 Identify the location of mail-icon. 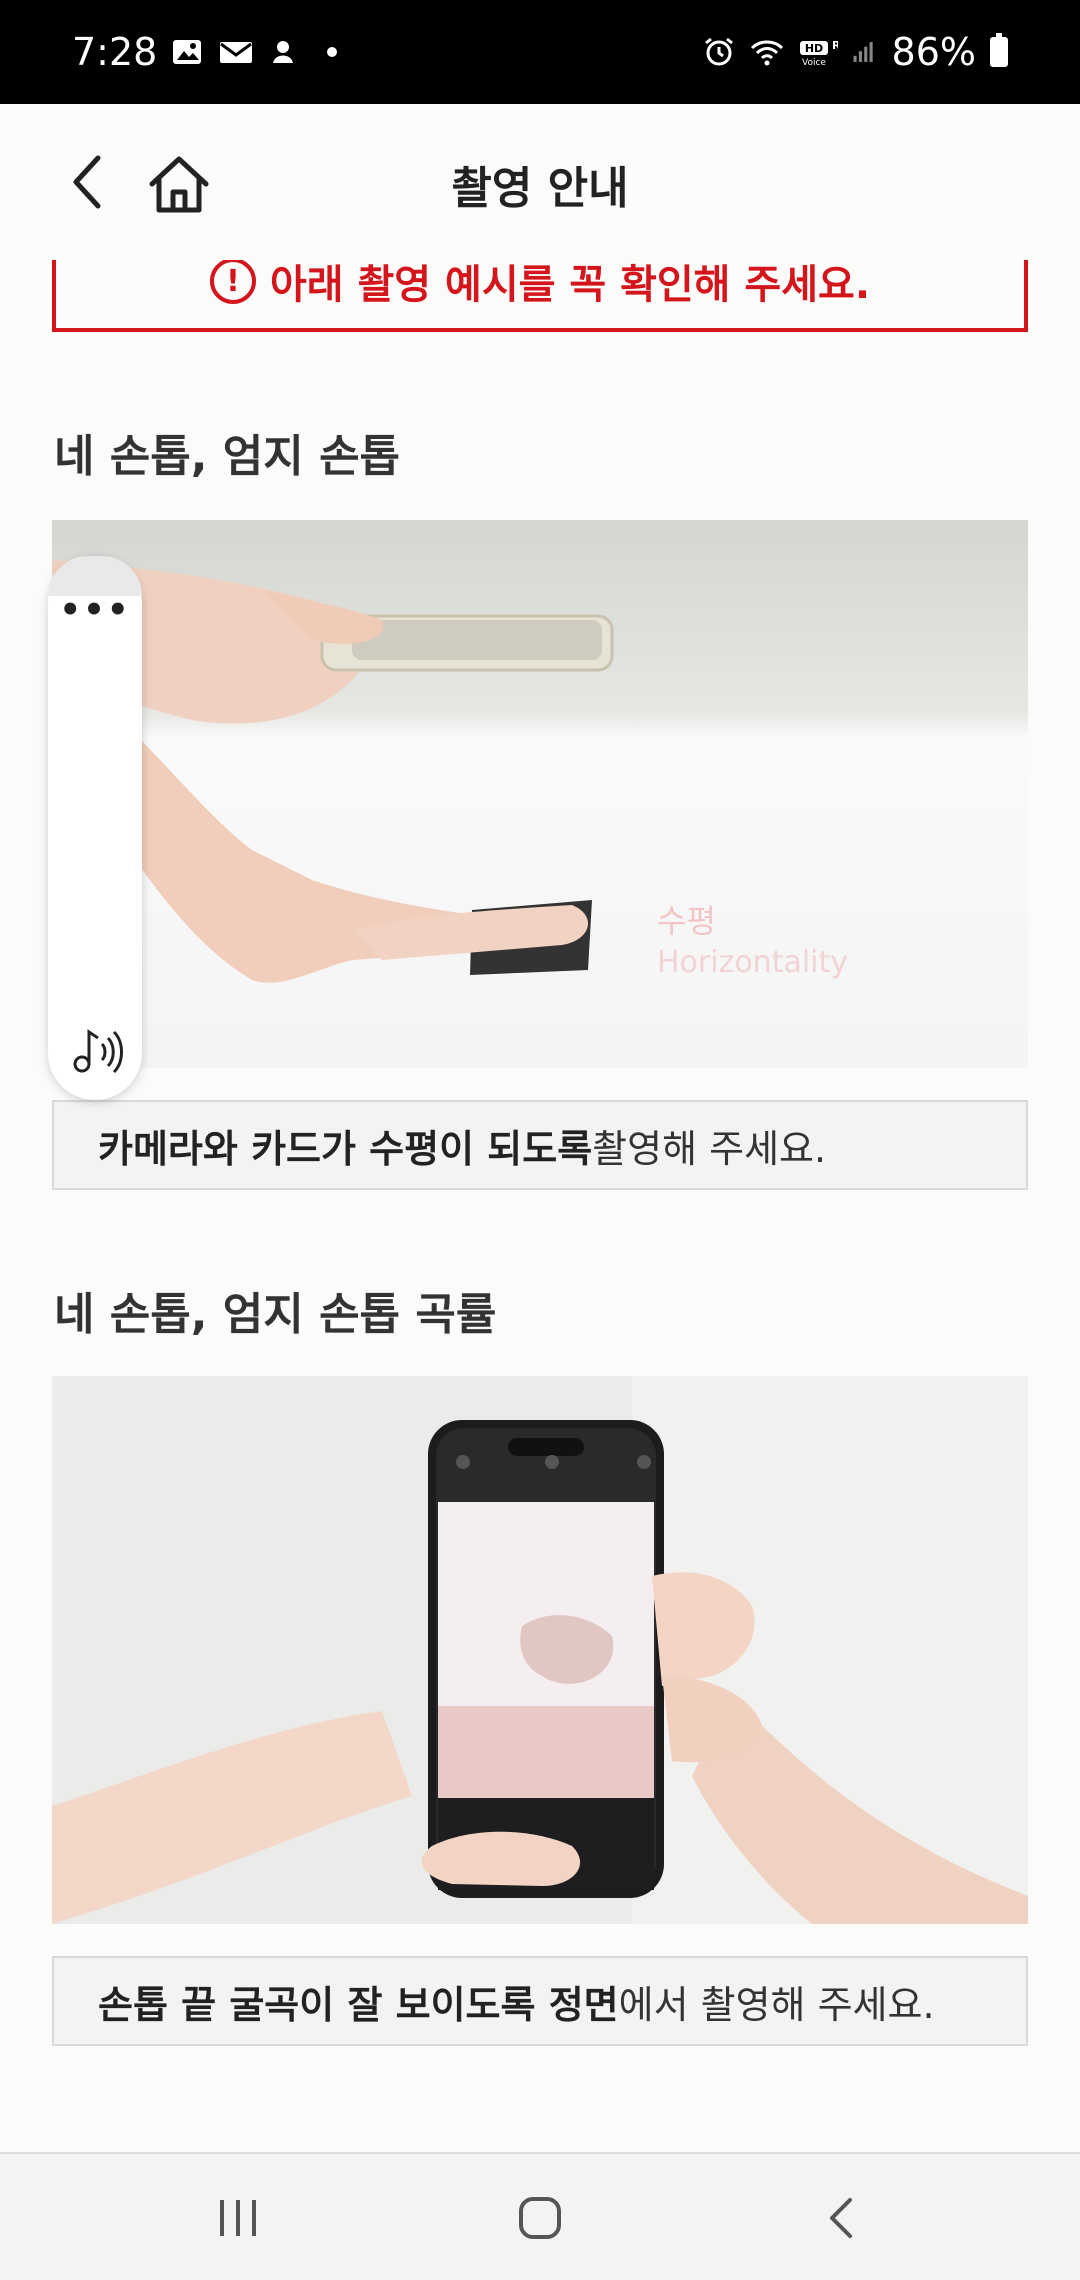
(236, 52).